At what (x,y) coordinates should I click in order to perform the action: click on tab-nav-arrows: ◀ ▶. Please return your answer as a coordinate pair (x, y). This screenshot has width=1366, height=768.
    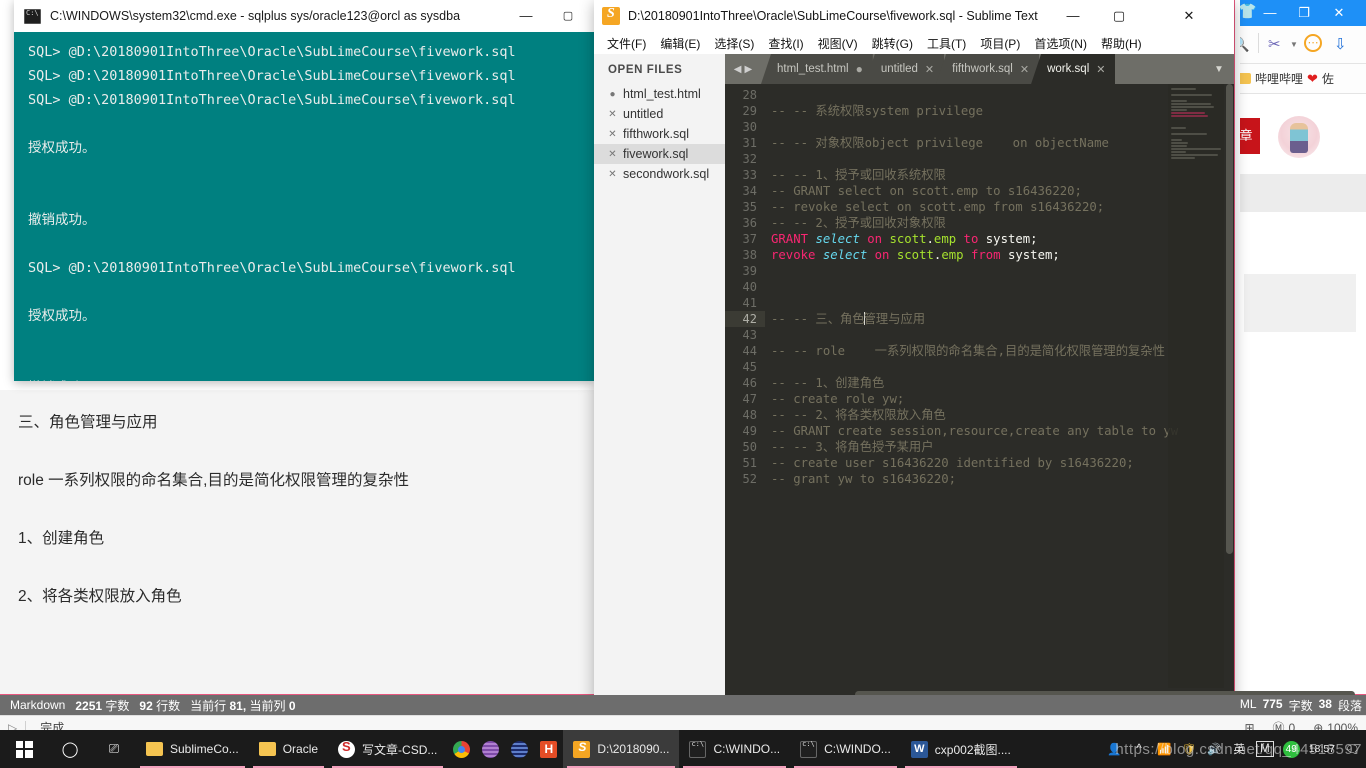
    Looking at the image, I should click on (743, 69).